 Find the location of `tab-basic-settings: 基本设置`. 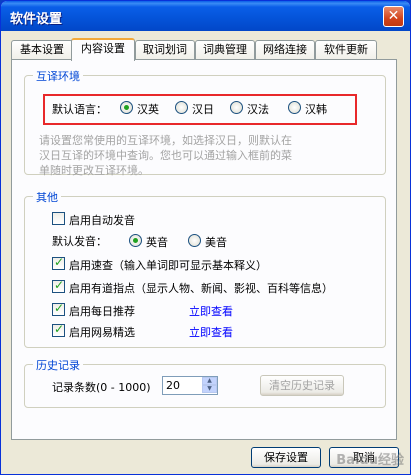

tab-basic-settings: 基本设置 is located at coordinates (42, 50).